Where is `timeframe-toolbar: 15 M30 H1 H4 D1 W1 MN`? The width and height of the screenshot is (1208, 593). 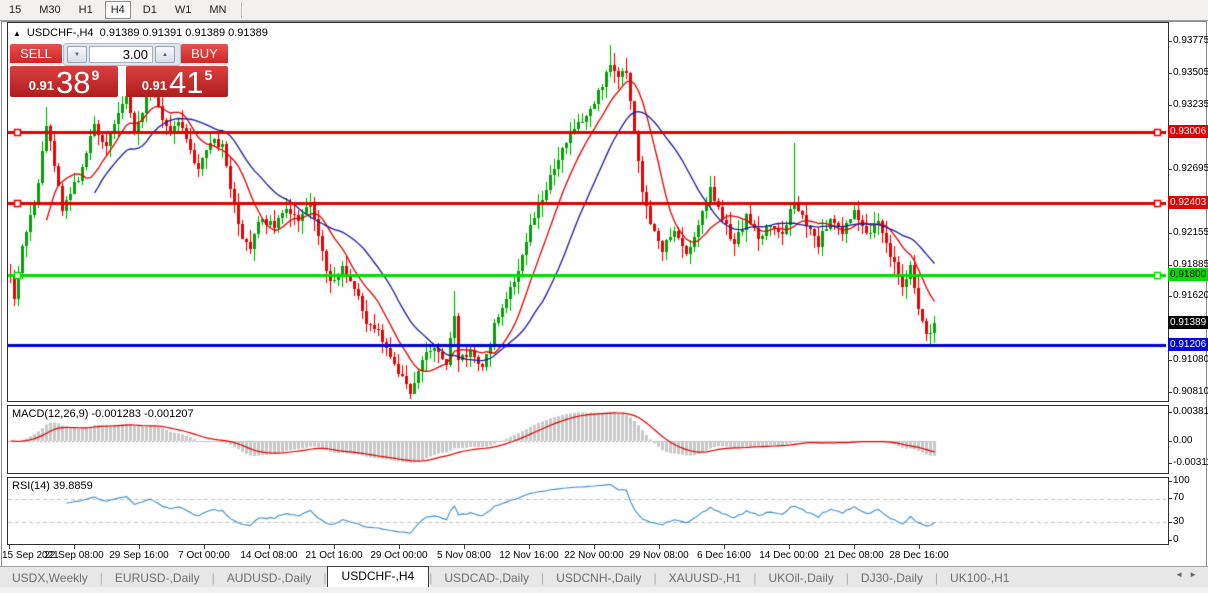 timeframe-toolbar: 15 M30 H1 H4 D1 W1 MN is located at coordinates (604, 10).